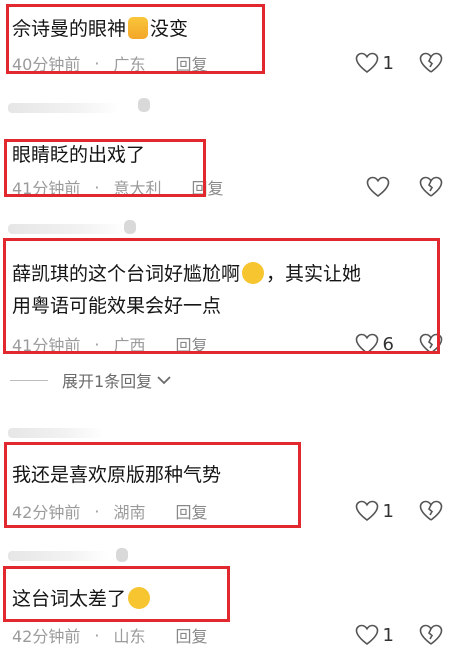  What do you see at coordinates (164, 380) in the screenshot?
I see `chevron-down-icon` at bounding box center [164, 380].